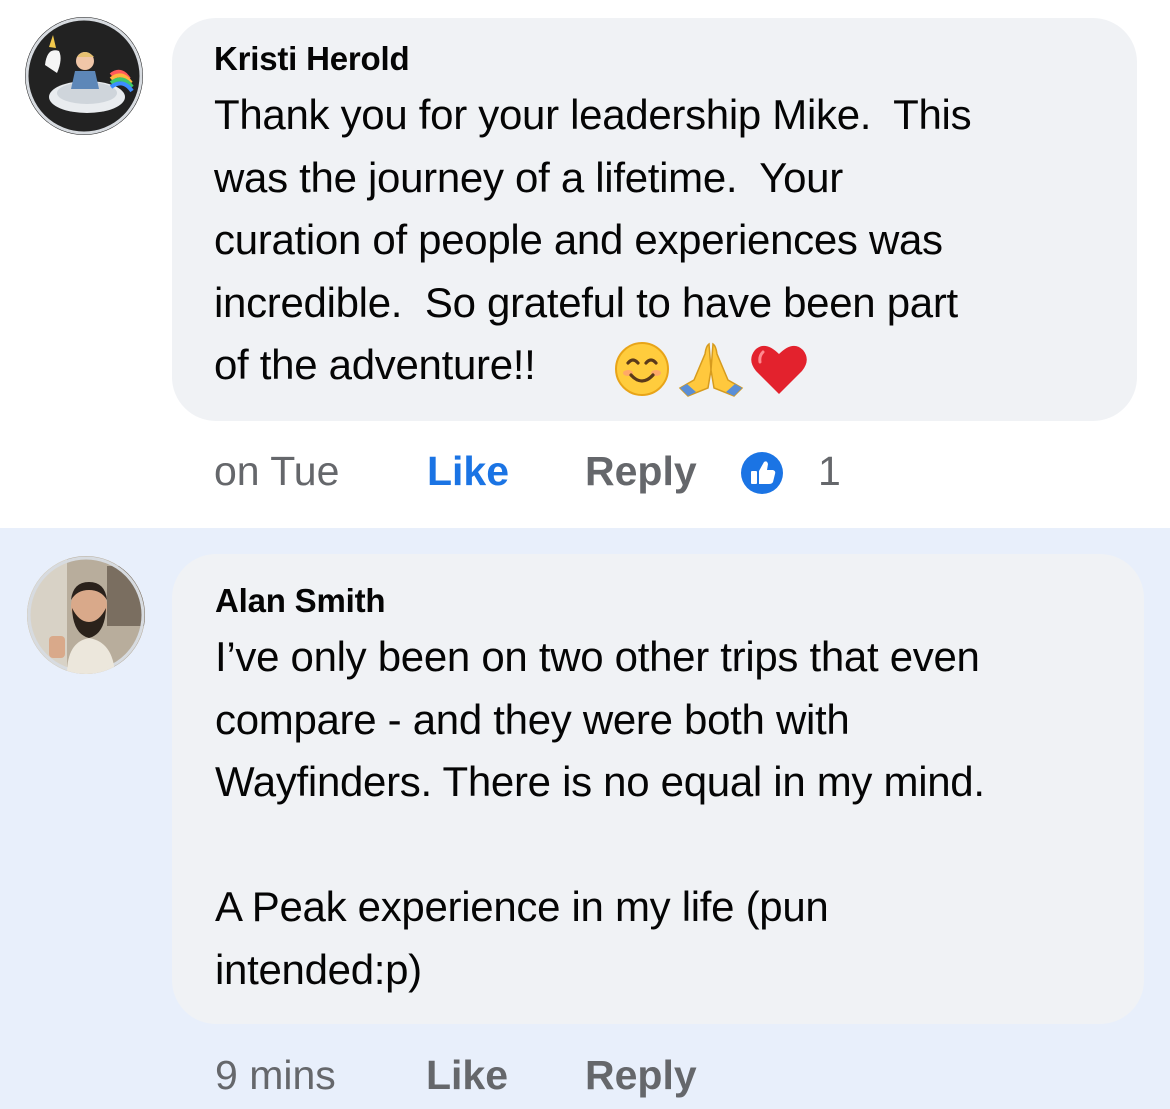  I want to click on avatar-photo-unicorn-float, so click(84, 76).